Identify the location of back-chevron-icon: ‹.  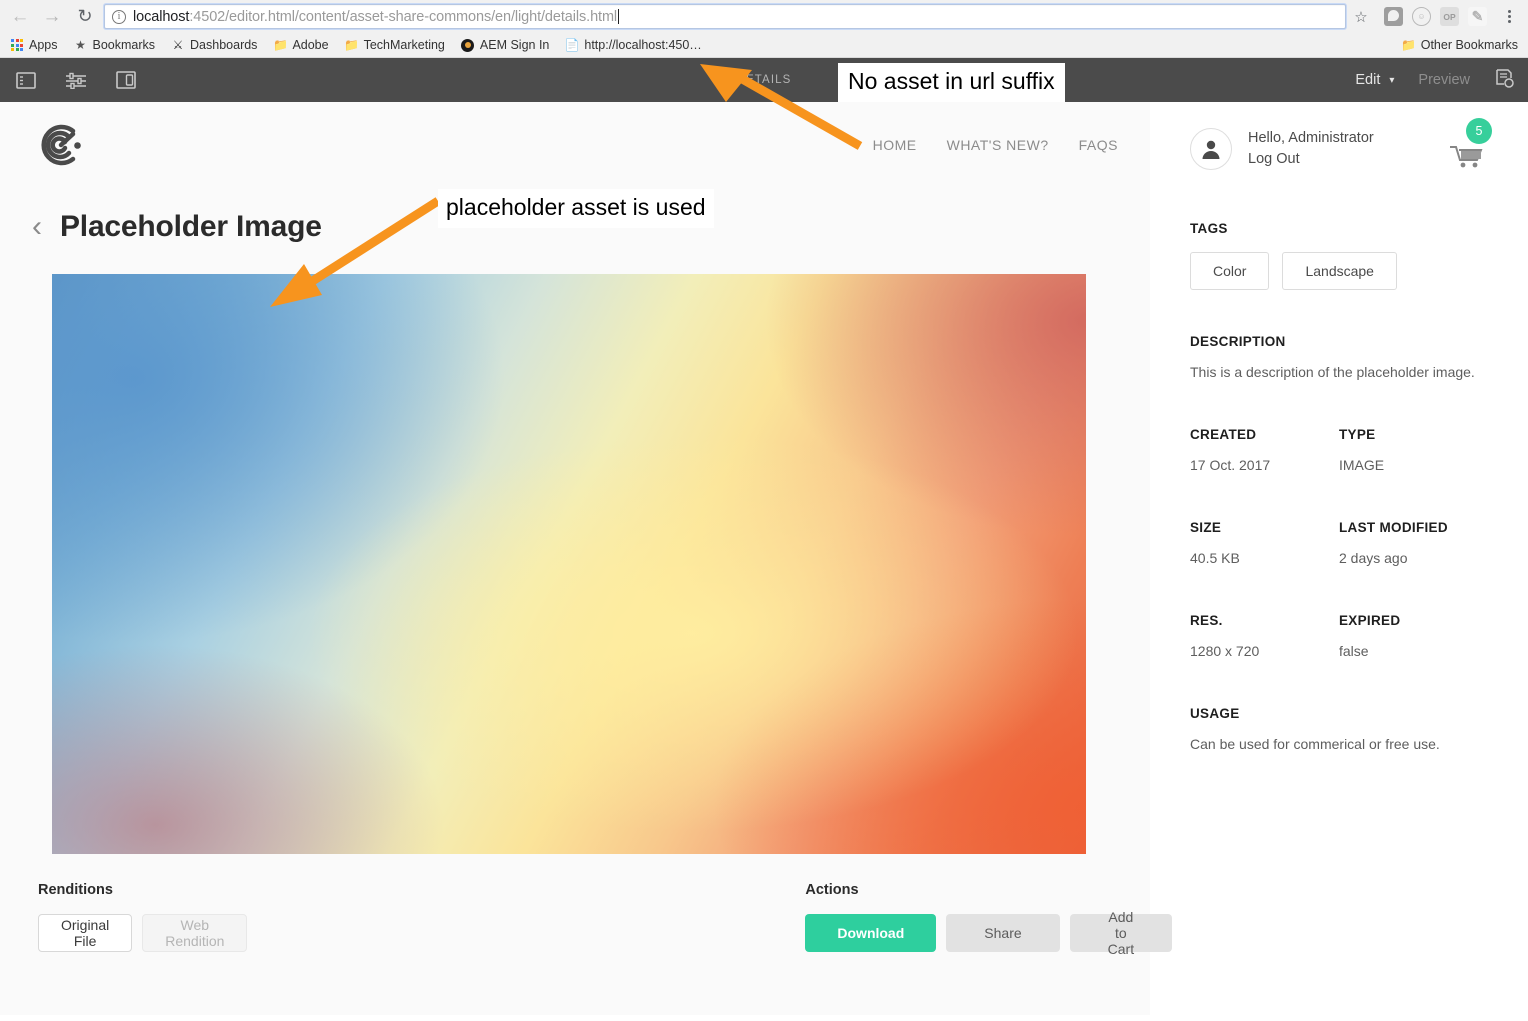
(37, 227).